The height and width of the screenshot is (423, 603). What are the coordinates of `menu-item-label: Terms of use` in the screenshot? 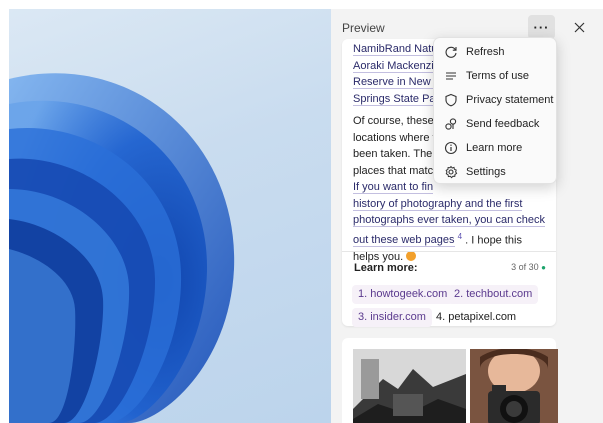 It's located at (497, 76).